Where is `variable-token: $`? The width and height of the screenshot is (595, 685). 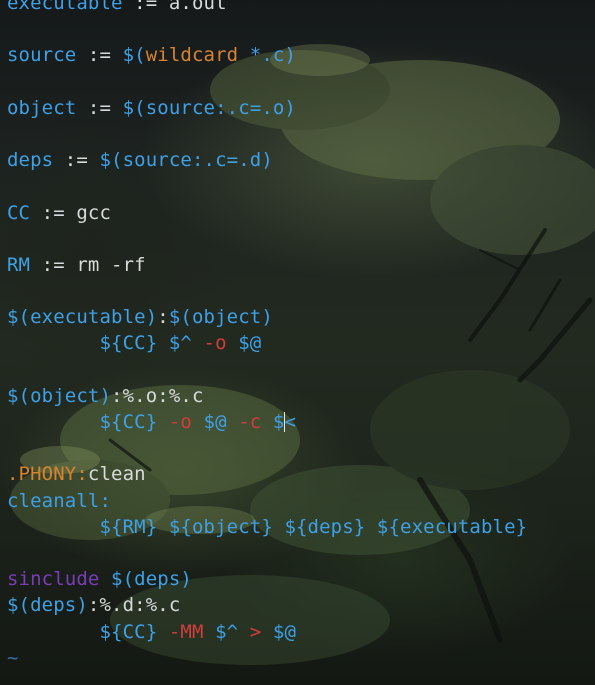 variable-token: $ is located at coordinates (278, 422).